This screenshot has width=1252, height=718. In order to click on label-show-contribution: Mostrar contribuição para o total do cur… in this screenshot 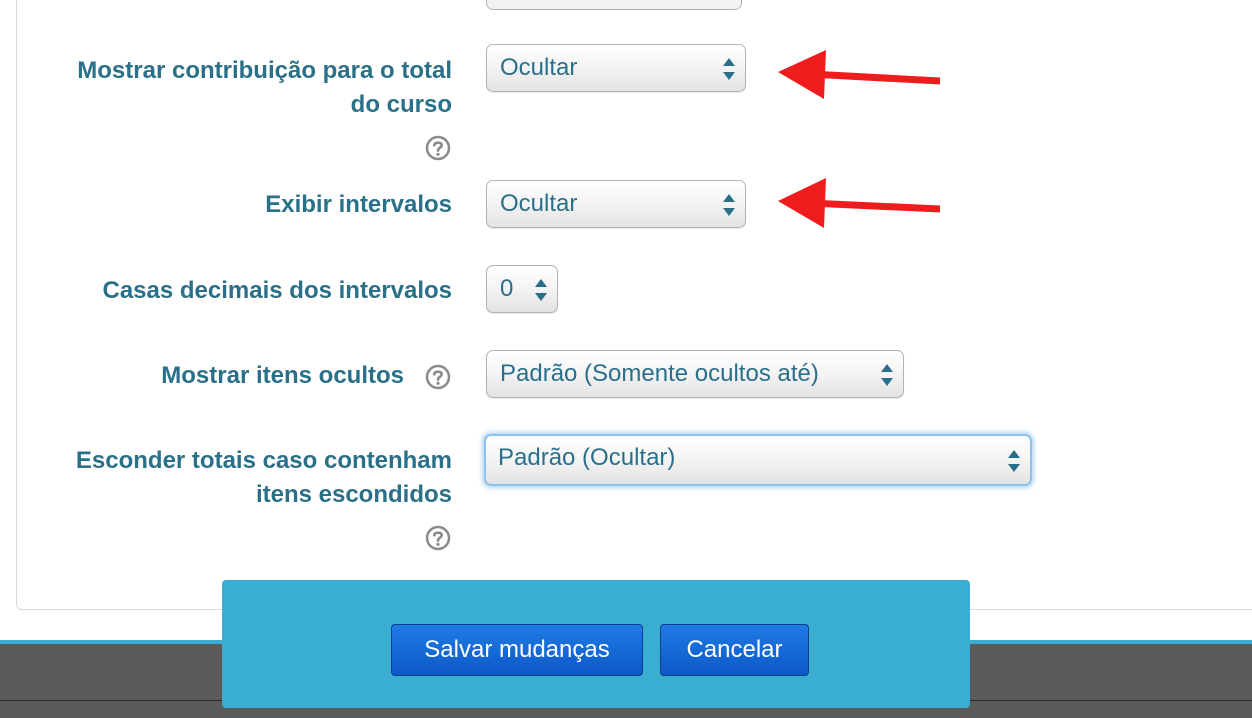, I will do `click(264, 87)`.